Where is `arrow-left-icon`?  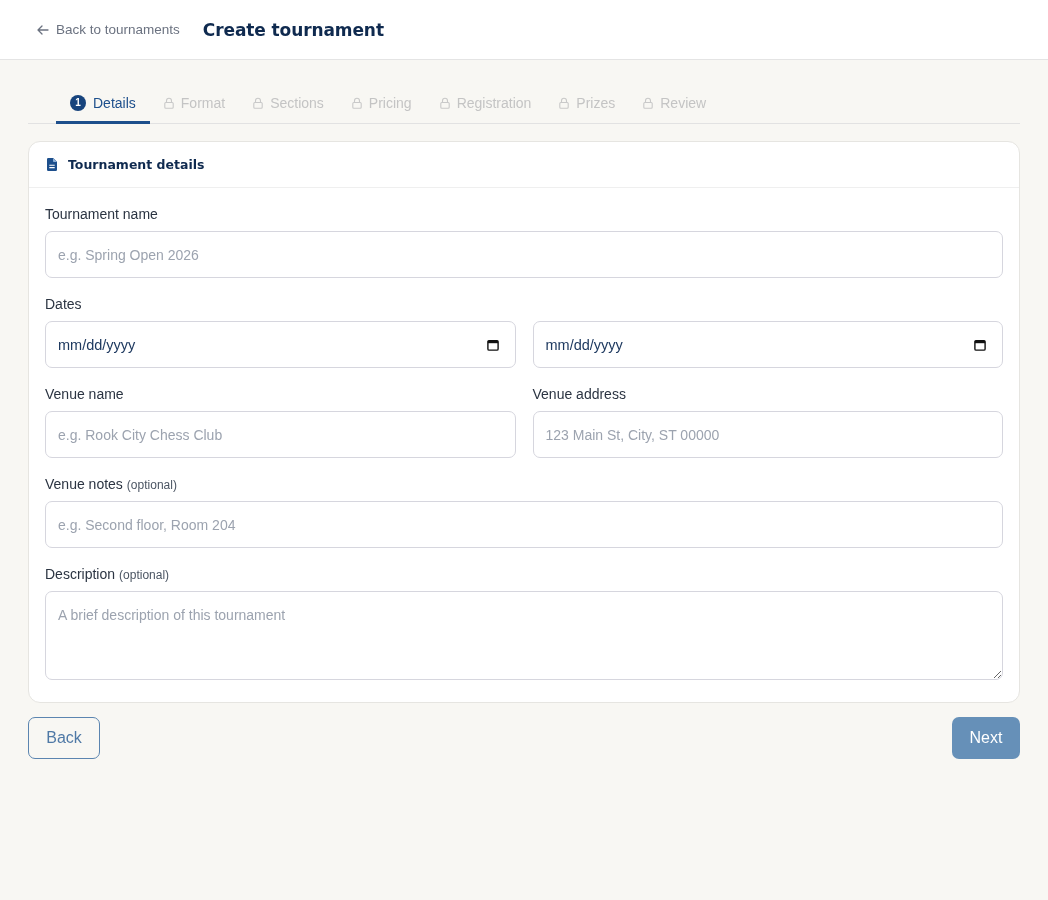
arrow-left-icon is located at coordinates (43, 29).